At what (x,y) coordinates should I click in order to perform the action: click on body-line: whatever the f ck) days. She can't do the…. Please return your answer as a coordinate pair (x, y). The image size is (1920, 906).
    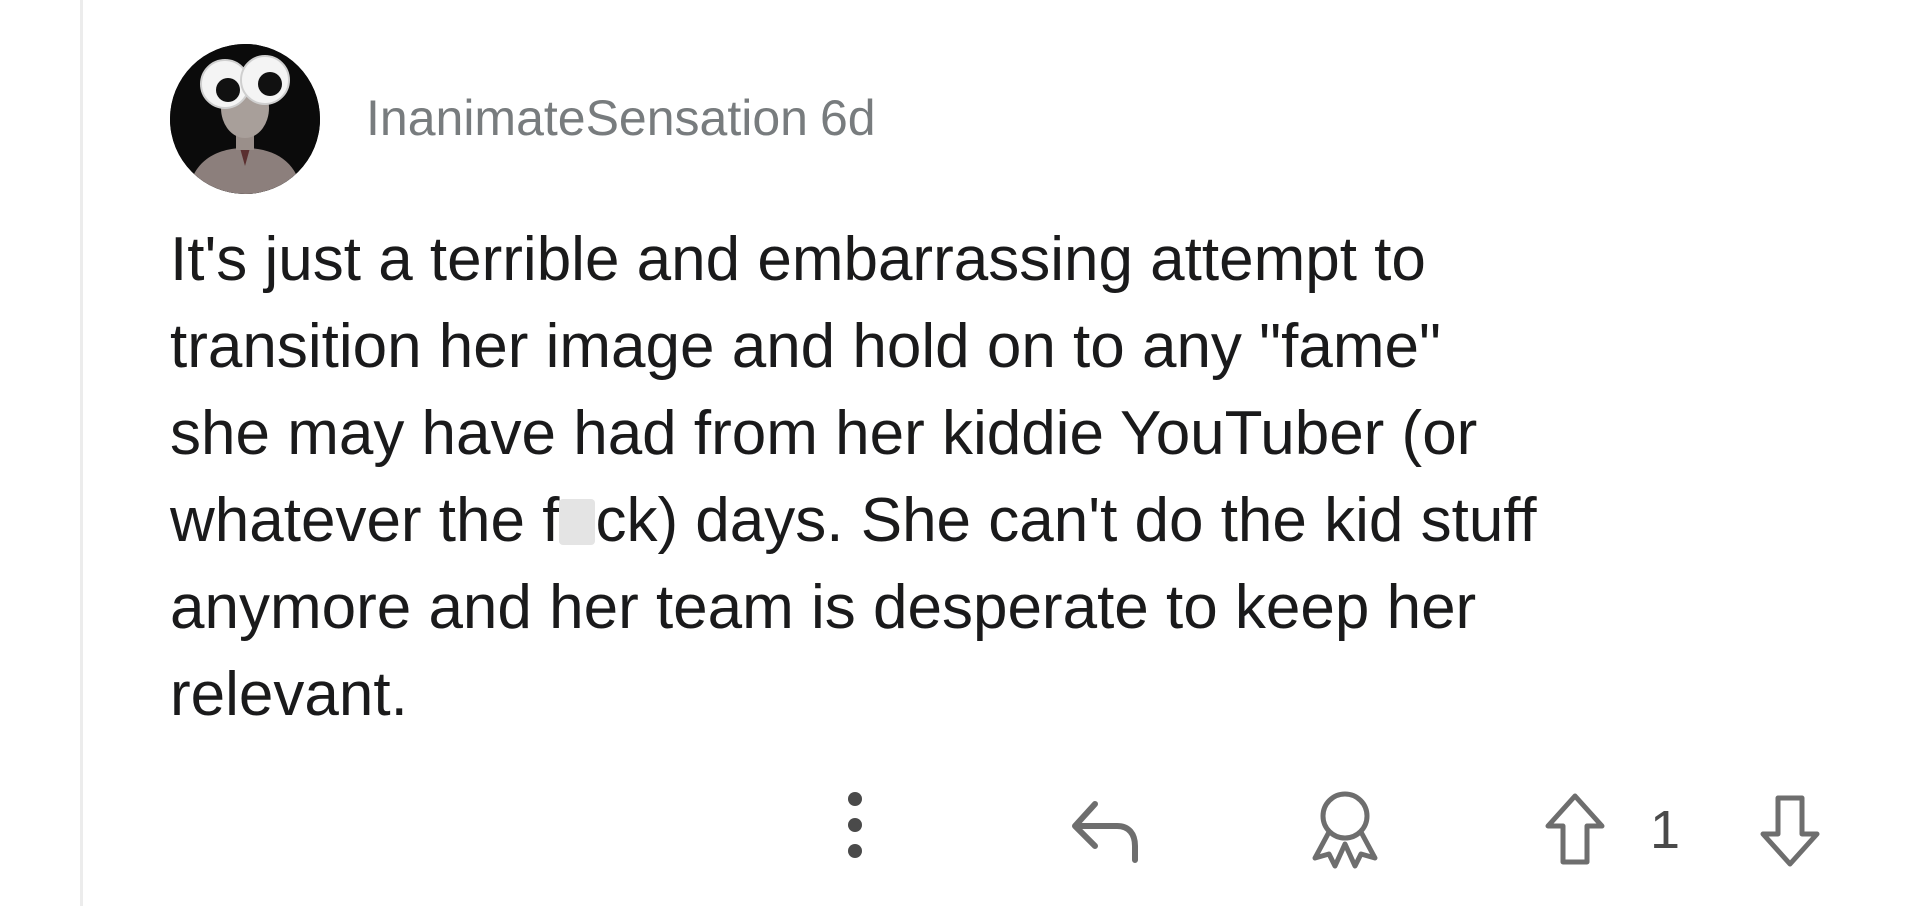
    Looking at the image, I should click on (1000, 520).